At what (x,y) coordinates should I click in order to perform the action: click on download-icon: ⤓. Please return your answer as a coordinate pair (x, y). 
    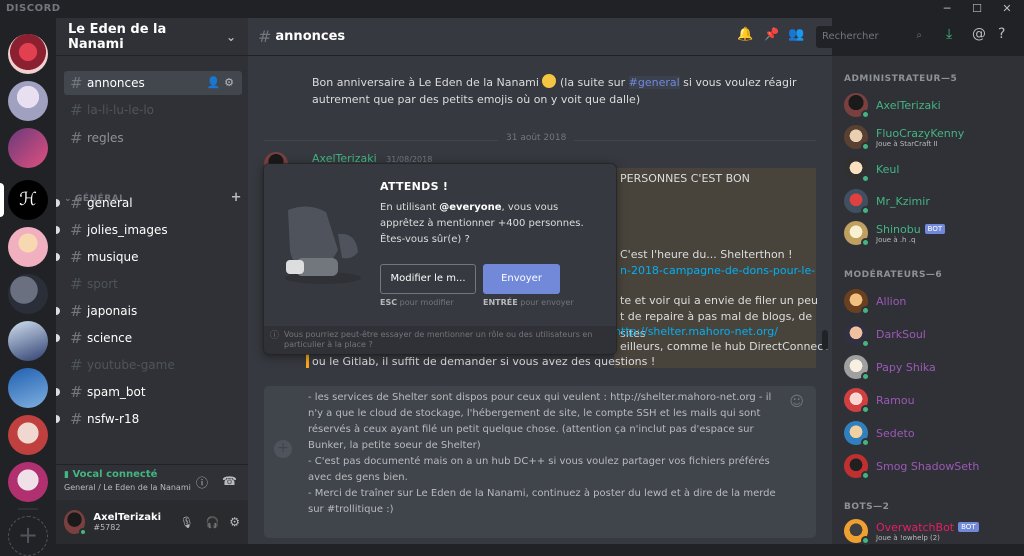
    Looking at the image, I should click on (949, 34).